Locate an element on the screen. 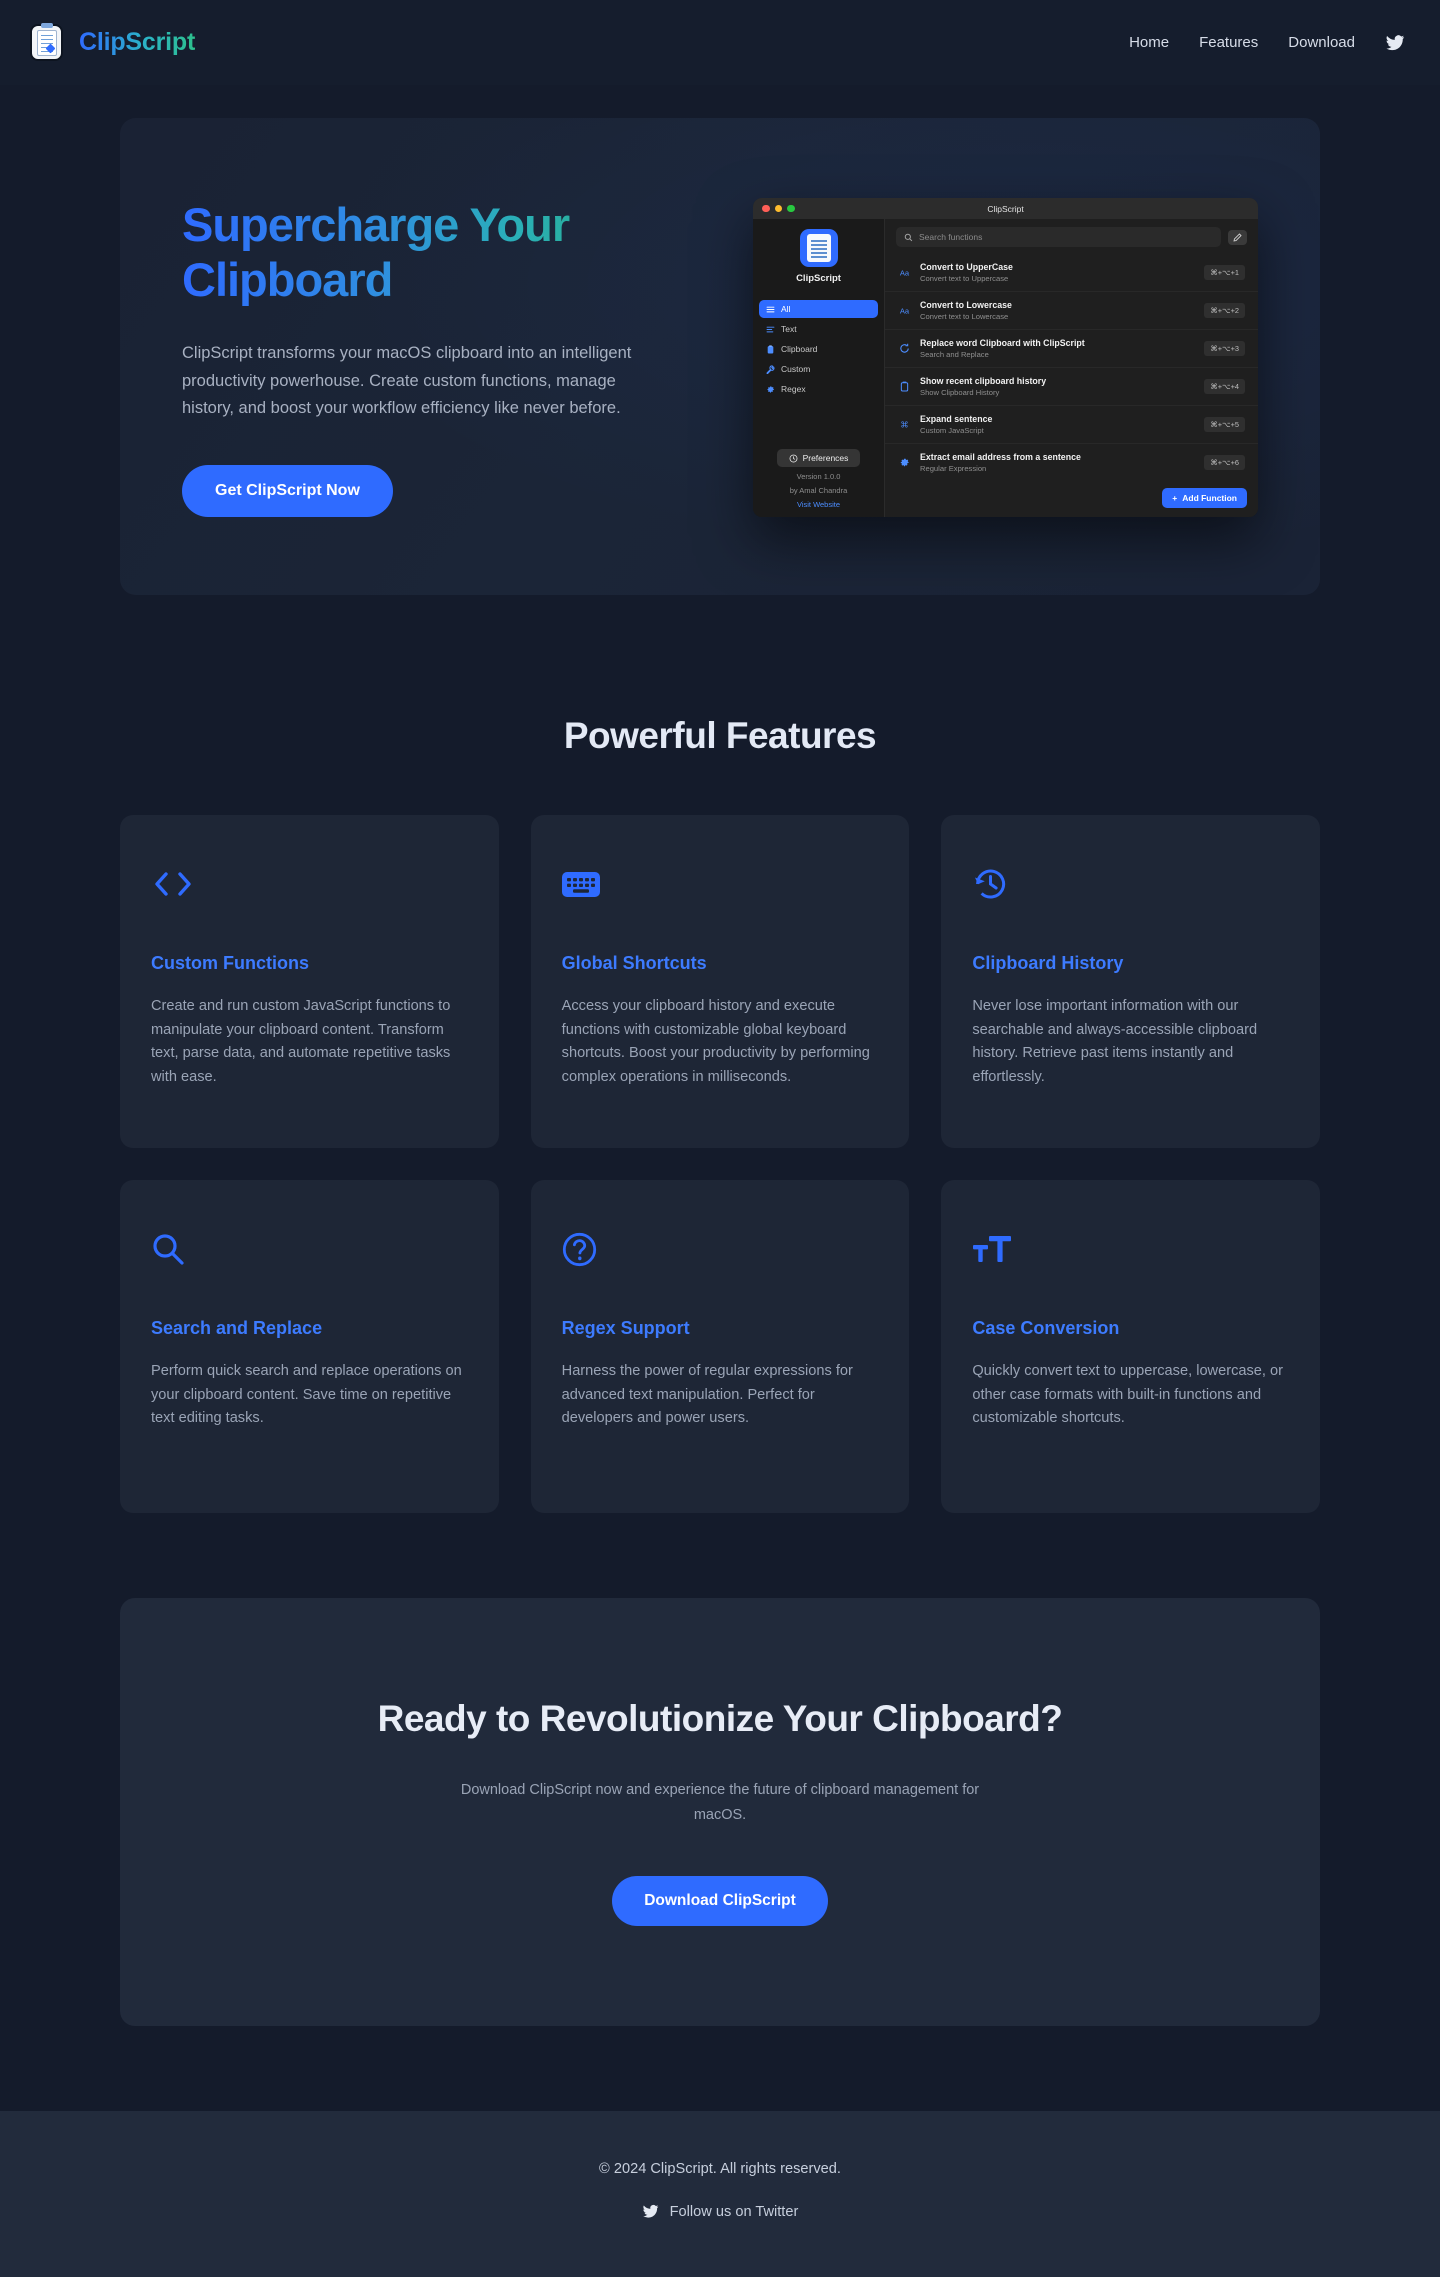 The image size is (1440, 2277). sidebar-item-label: Text is located at coordinates (789, 329).